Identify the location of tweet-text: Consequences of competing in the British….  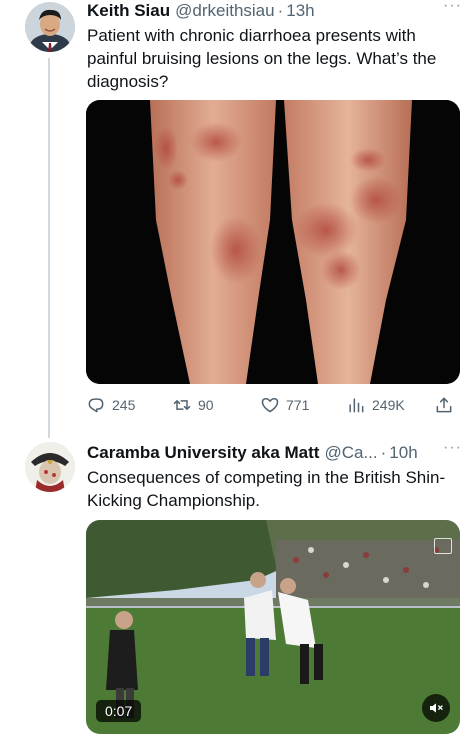
(266, 489).